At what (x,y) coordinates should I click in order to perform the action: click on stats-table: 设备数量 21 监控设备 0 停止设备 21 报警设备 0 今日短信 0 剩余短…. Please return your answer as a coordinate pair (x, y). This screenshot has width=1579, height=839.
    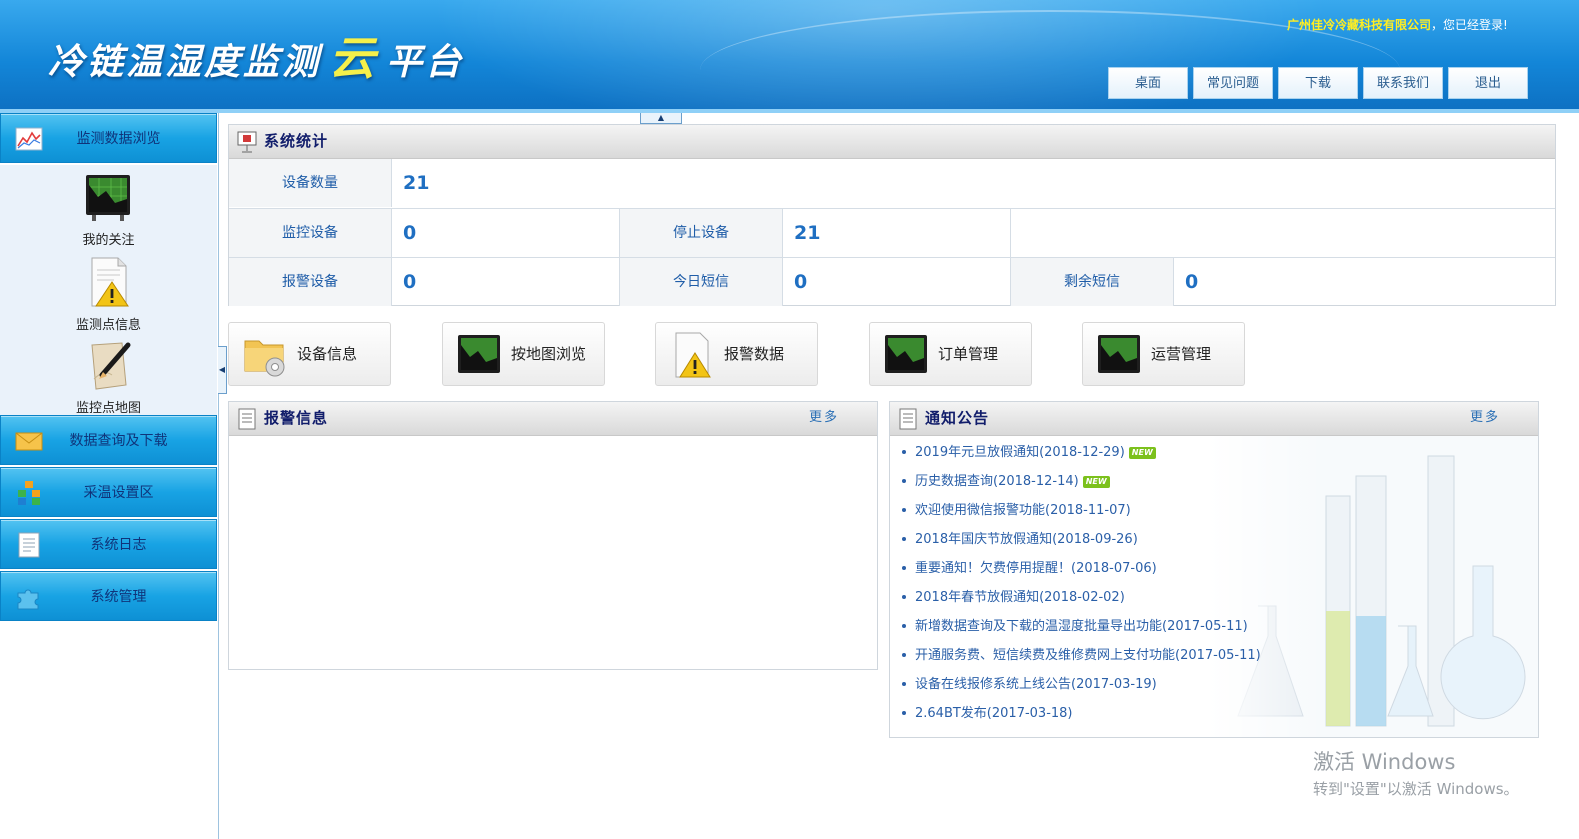
    Looking at the image, I should click on (892, 232).